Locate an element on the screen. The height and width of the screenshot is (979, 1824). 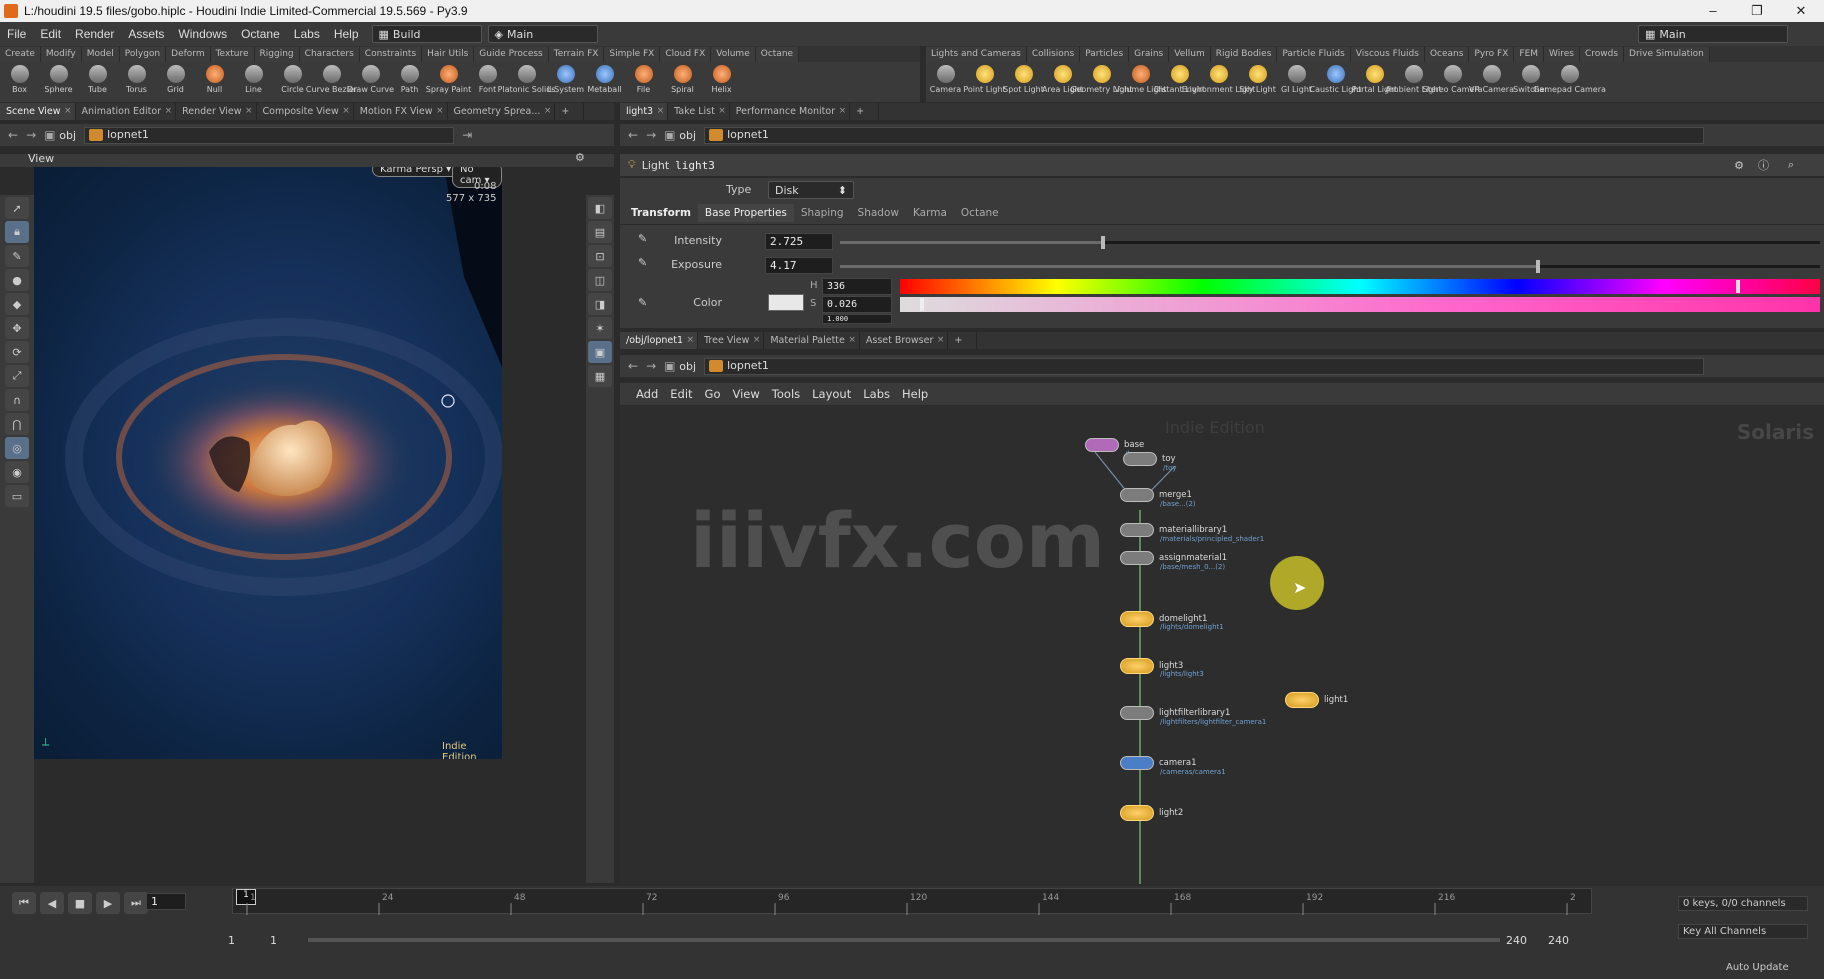
snapshot-icon: ▤ is located at coordinates (600, 232).